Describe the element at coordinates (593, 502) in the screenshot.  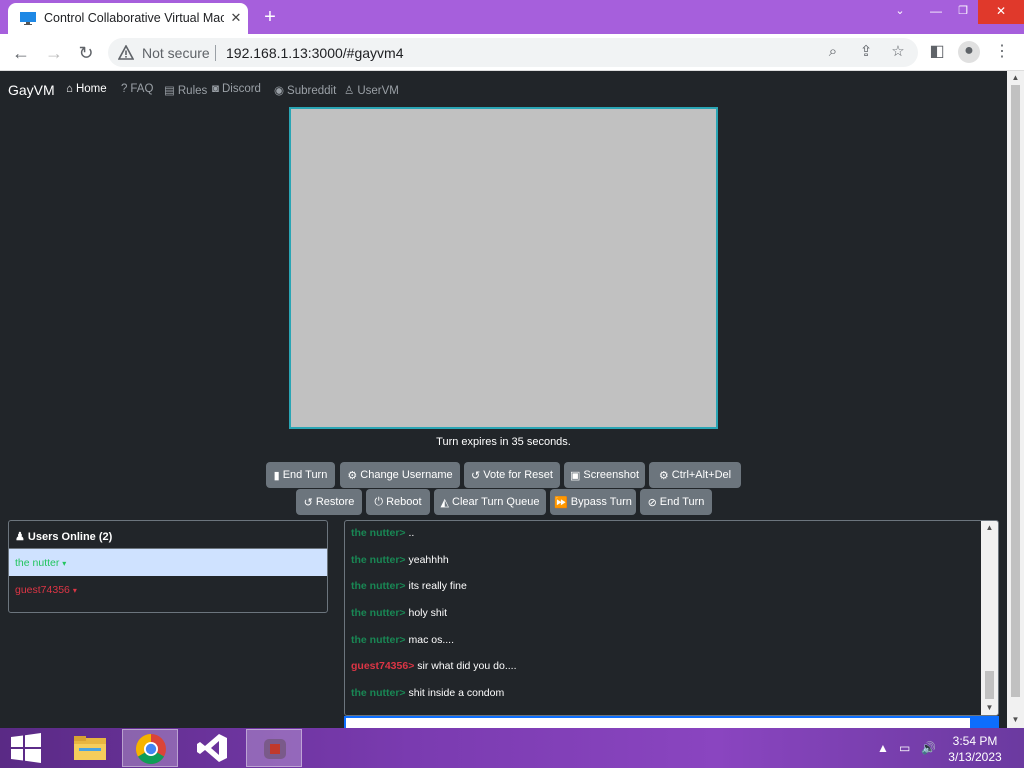
I see `bypass-turn-button: ⏩ Bypass Turn` at that location.